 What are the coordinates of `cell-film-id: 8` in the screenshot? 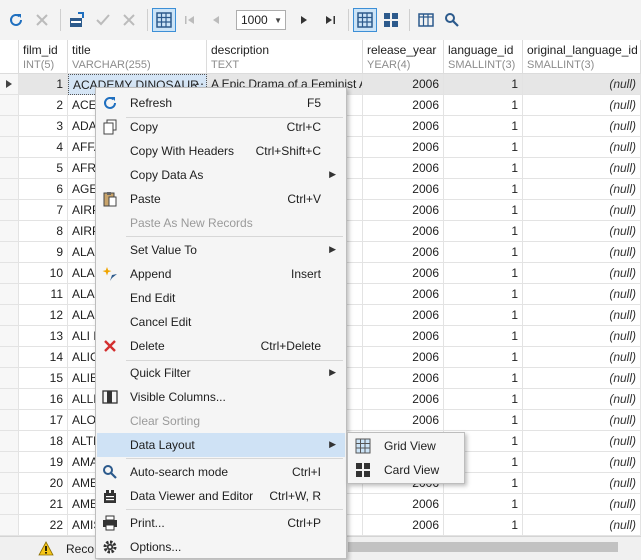 It's located at (43, 231).